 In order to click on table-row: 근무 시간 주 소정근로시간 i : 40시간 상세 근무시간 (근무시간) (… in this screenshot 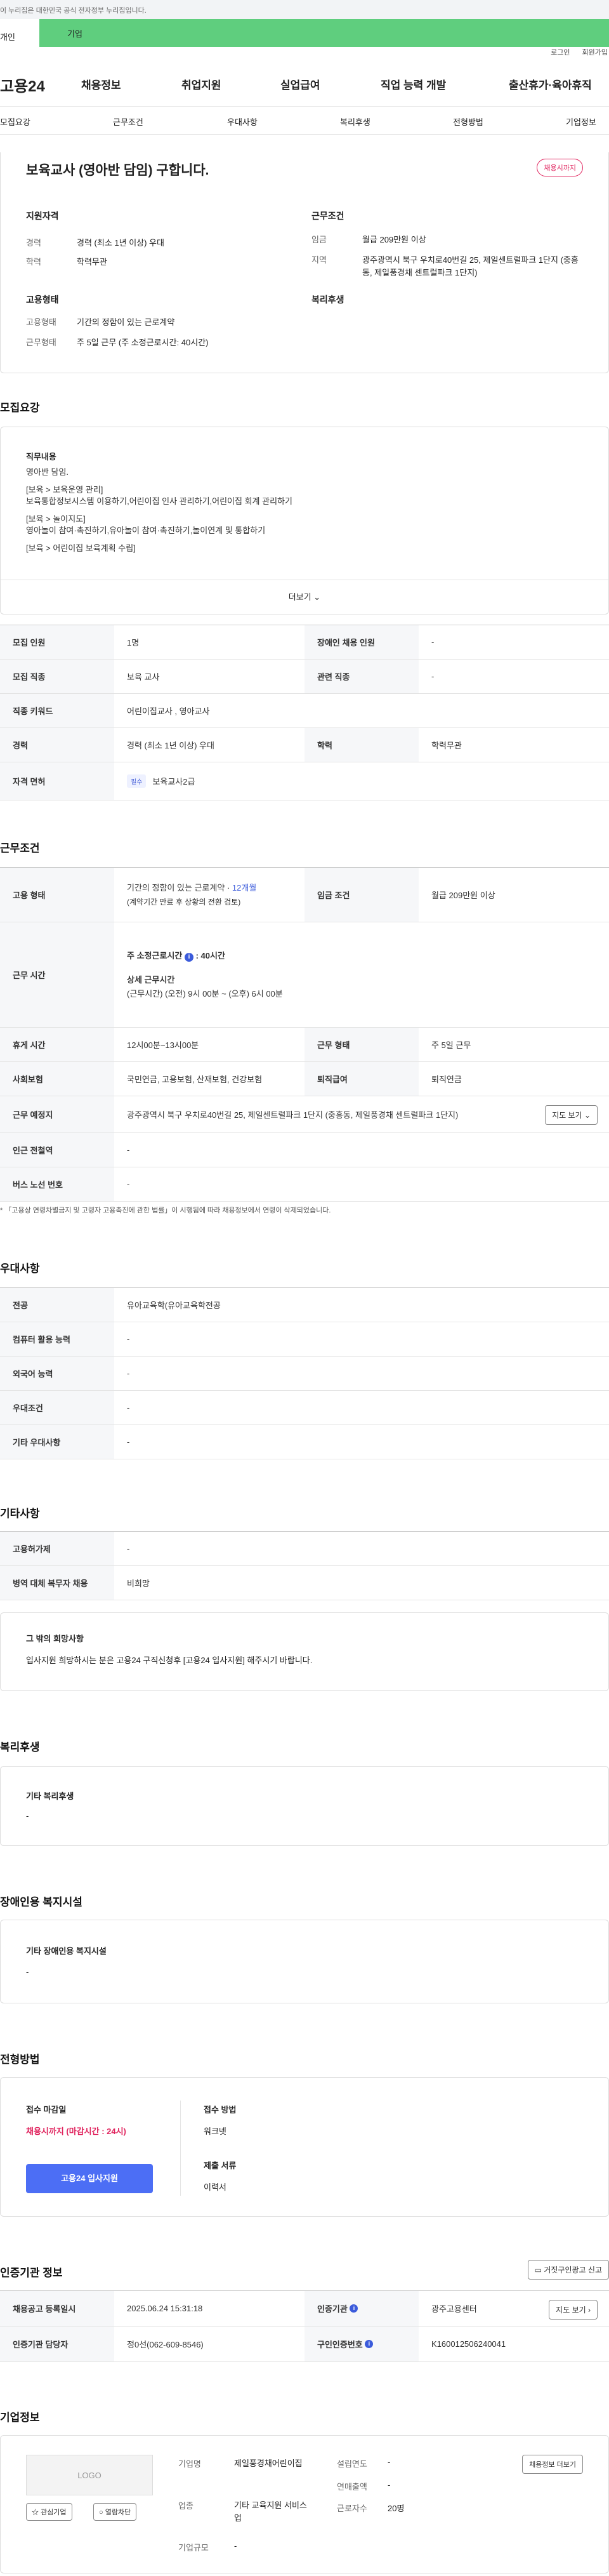, I will do `click(304, 975)`.